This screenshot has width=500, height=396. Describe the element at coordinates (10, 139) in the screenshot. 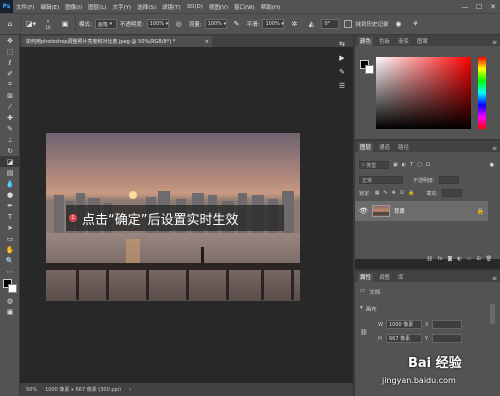

I see `clone-stamp-tool-icon: ⊥` at that location.